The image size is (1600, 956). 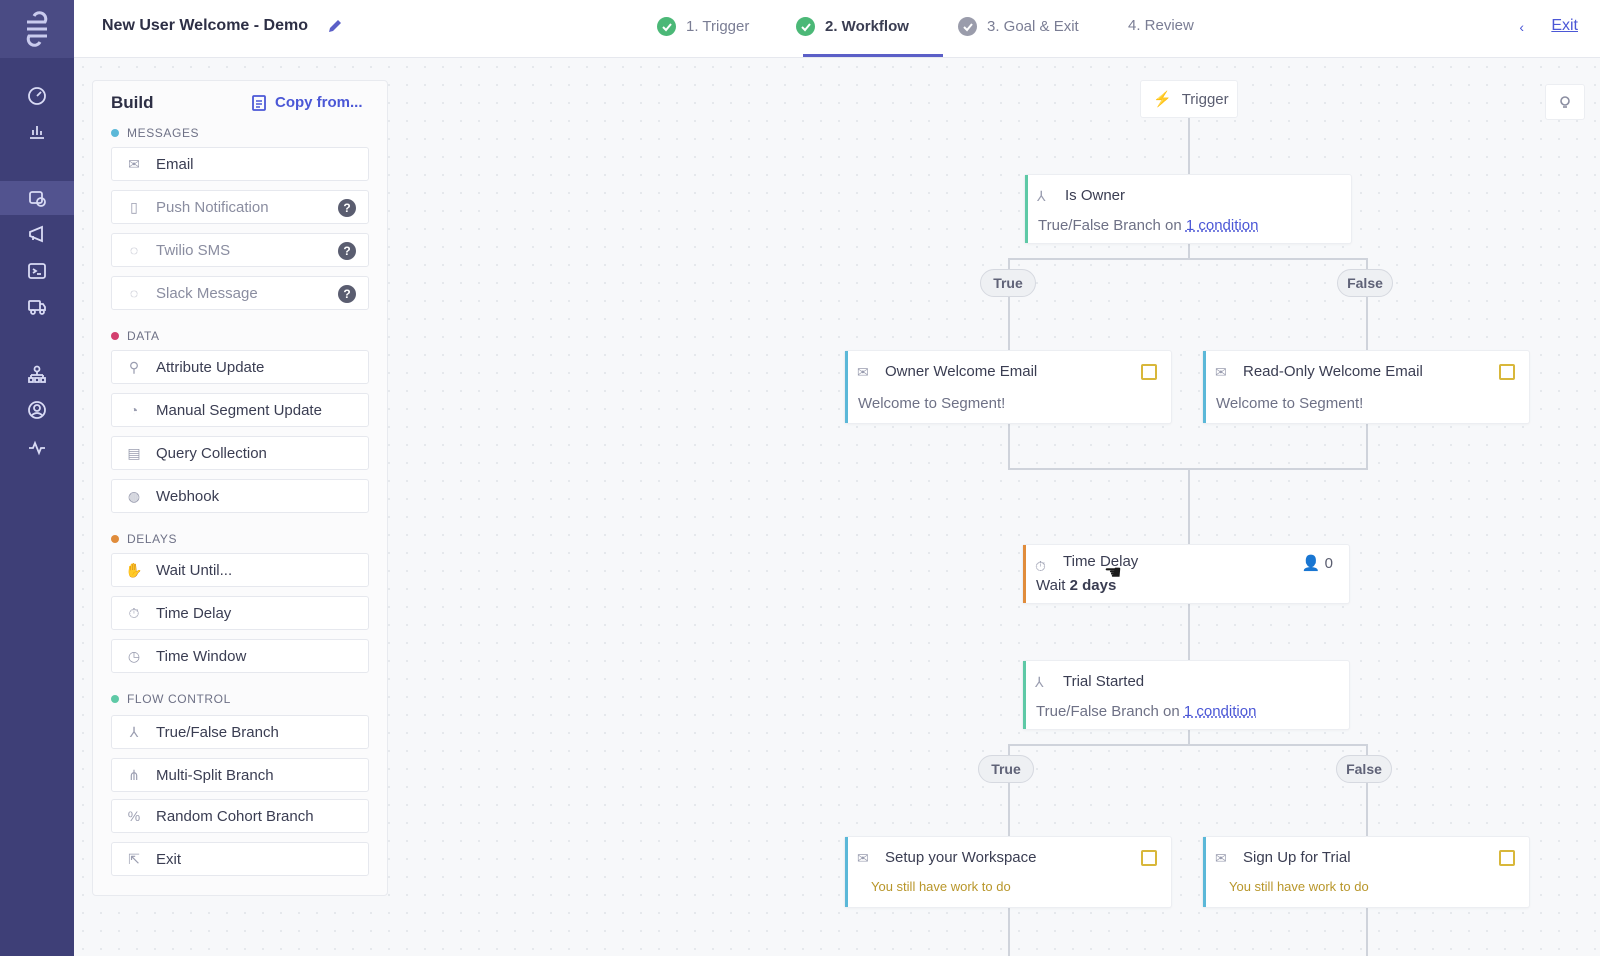 What do you see at coordinates (37, 307) in the screenshot?
I see `delivery-icon` at bounding box center [37, 307].